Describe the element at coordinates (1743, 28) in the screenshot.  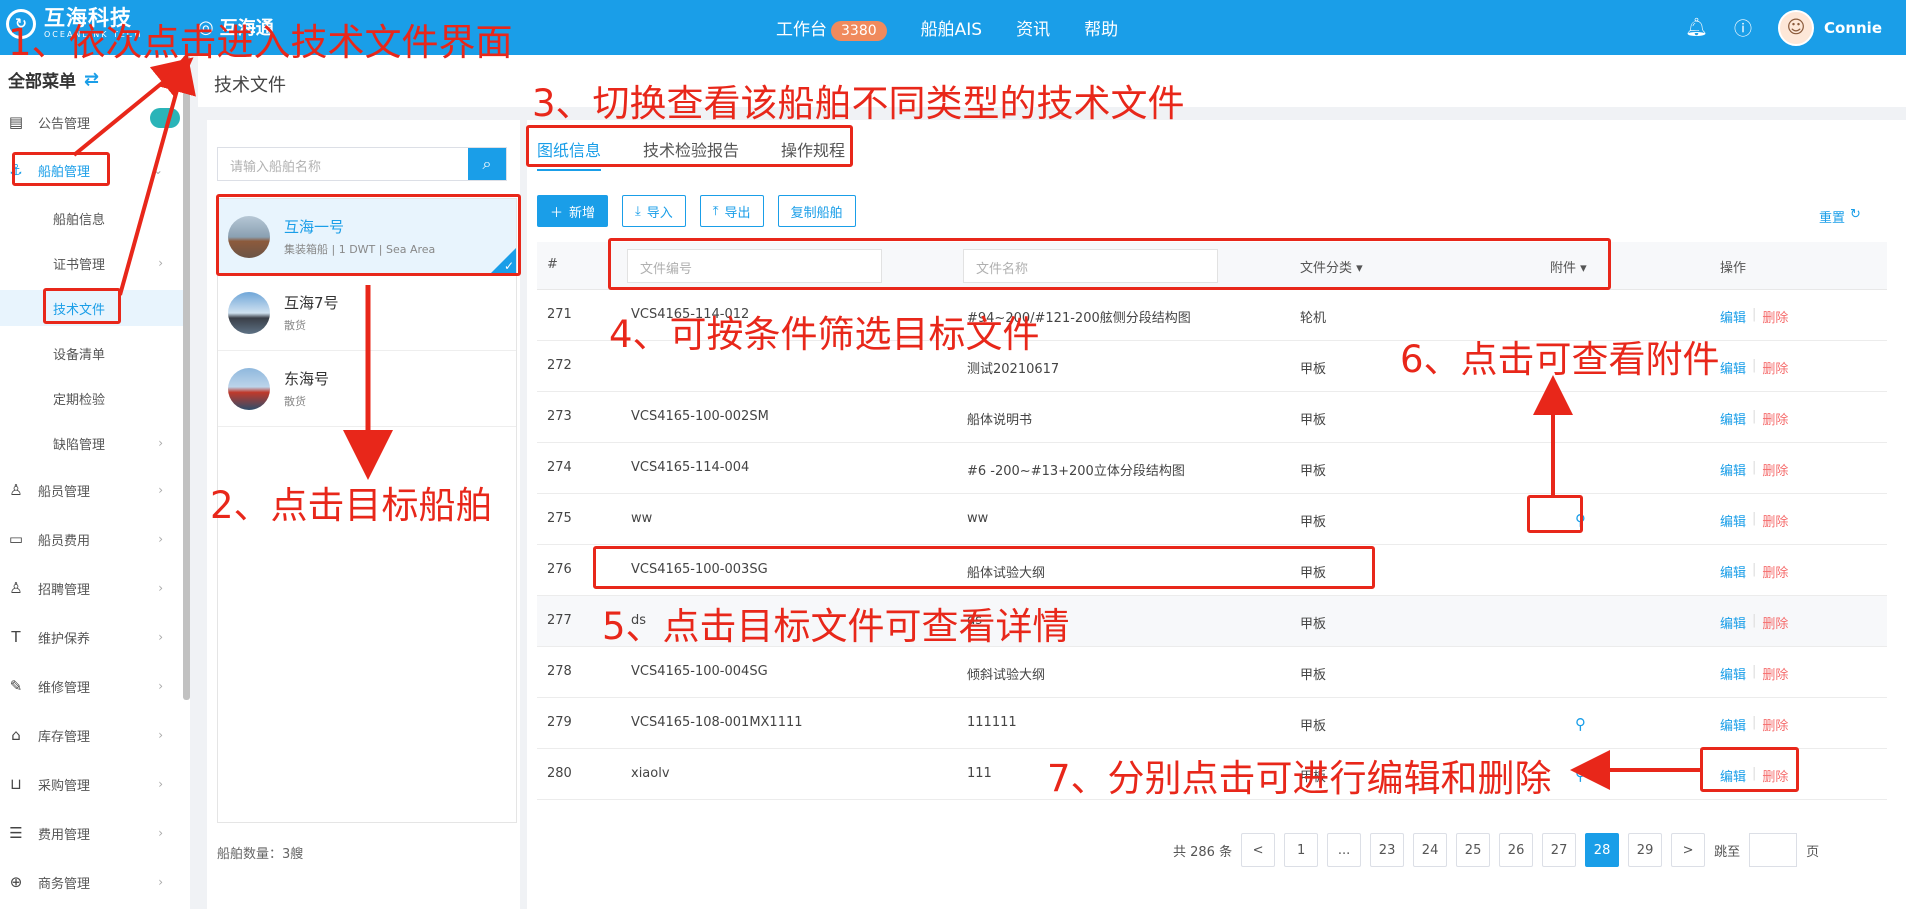
I see `help-icon: ⓘ` at that location.